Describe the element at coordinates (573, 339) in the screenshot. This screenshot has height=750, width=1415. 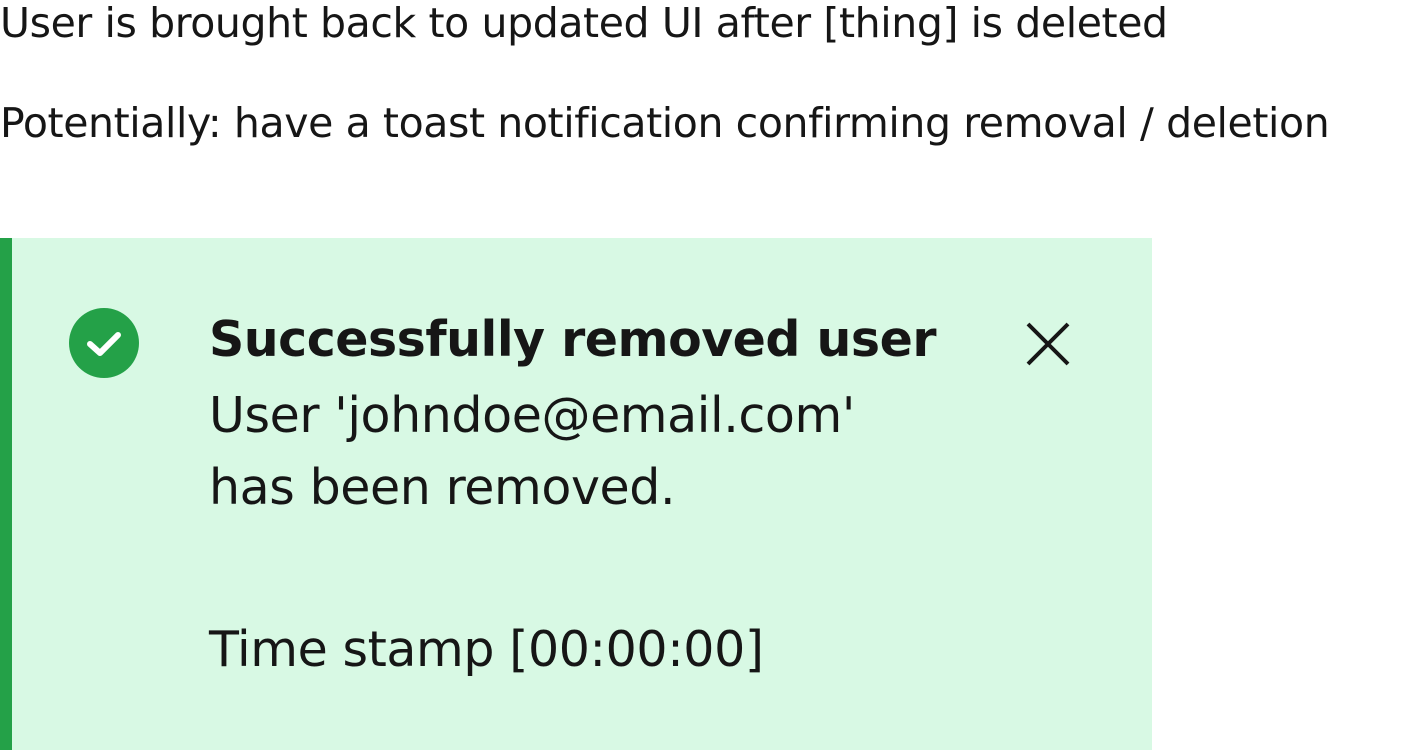
I see `toast-title: Successfully removed user` at that location.